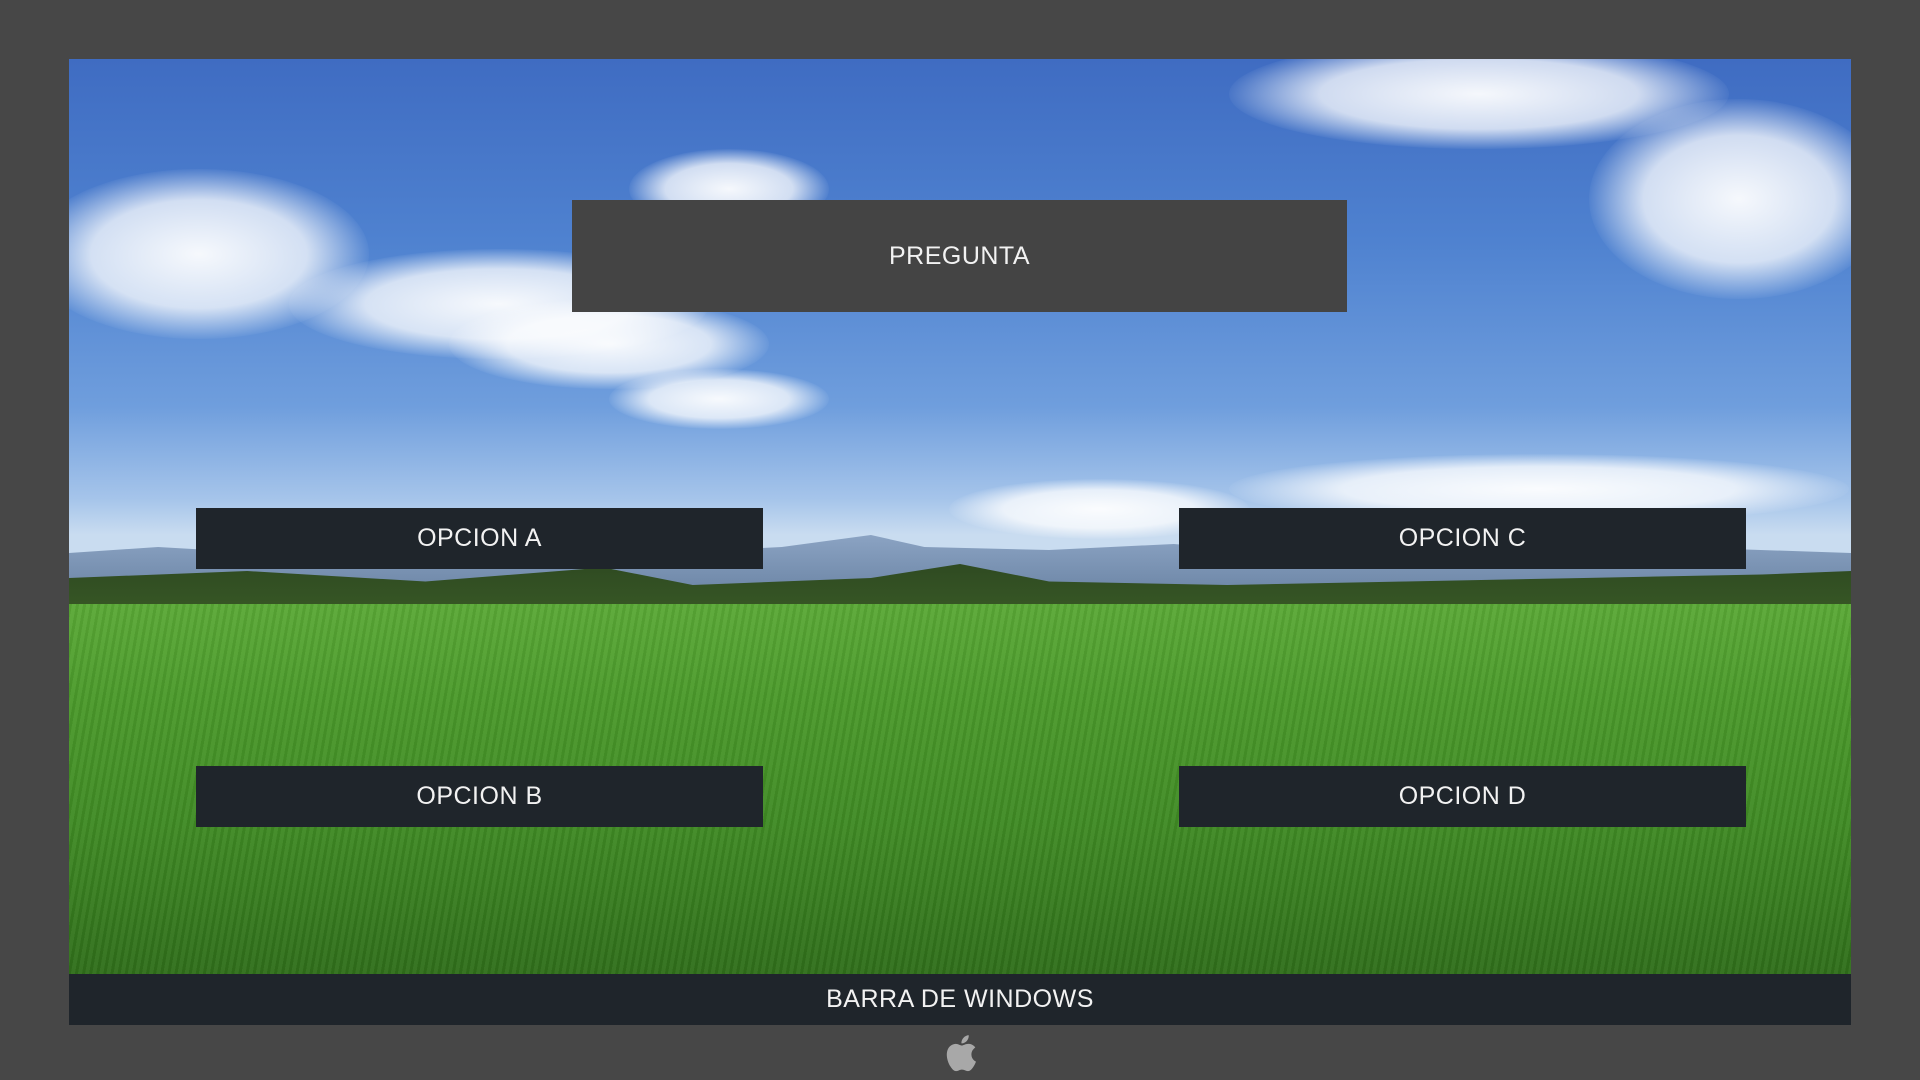 This screenshot has width=1920, height=1080. I want to click on option-b-label: OPCION B, so click(479, 796).